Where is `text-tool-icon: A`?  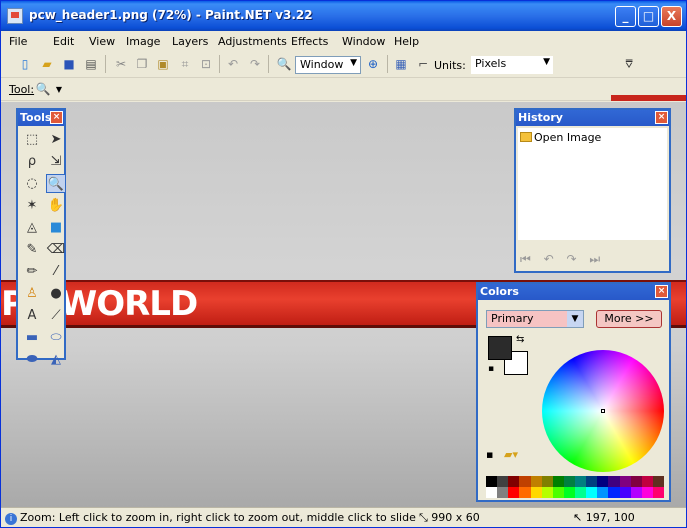
text-tool-icon: A is located at coordinates (32, 315).